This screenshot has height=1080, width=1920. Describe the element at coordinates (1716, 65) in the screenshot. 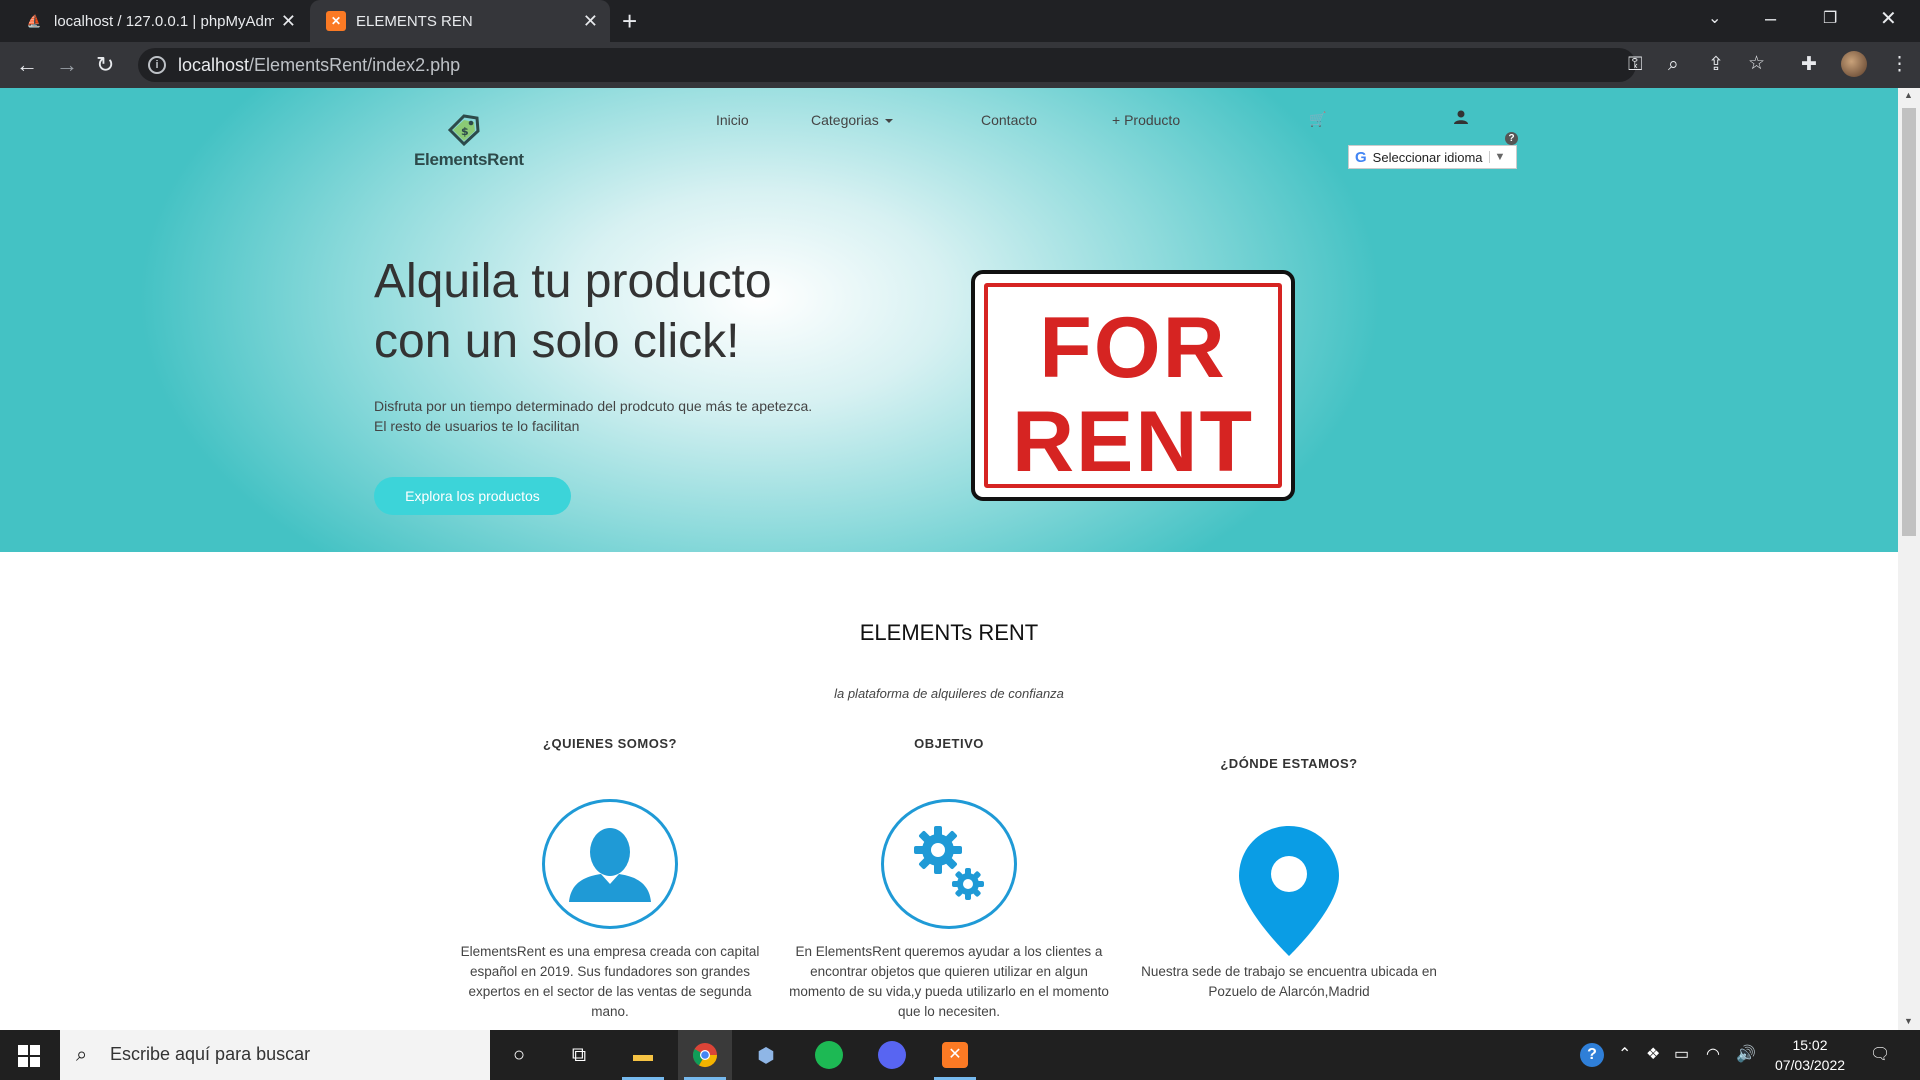

I see `share-icon: ⇪` at that location.